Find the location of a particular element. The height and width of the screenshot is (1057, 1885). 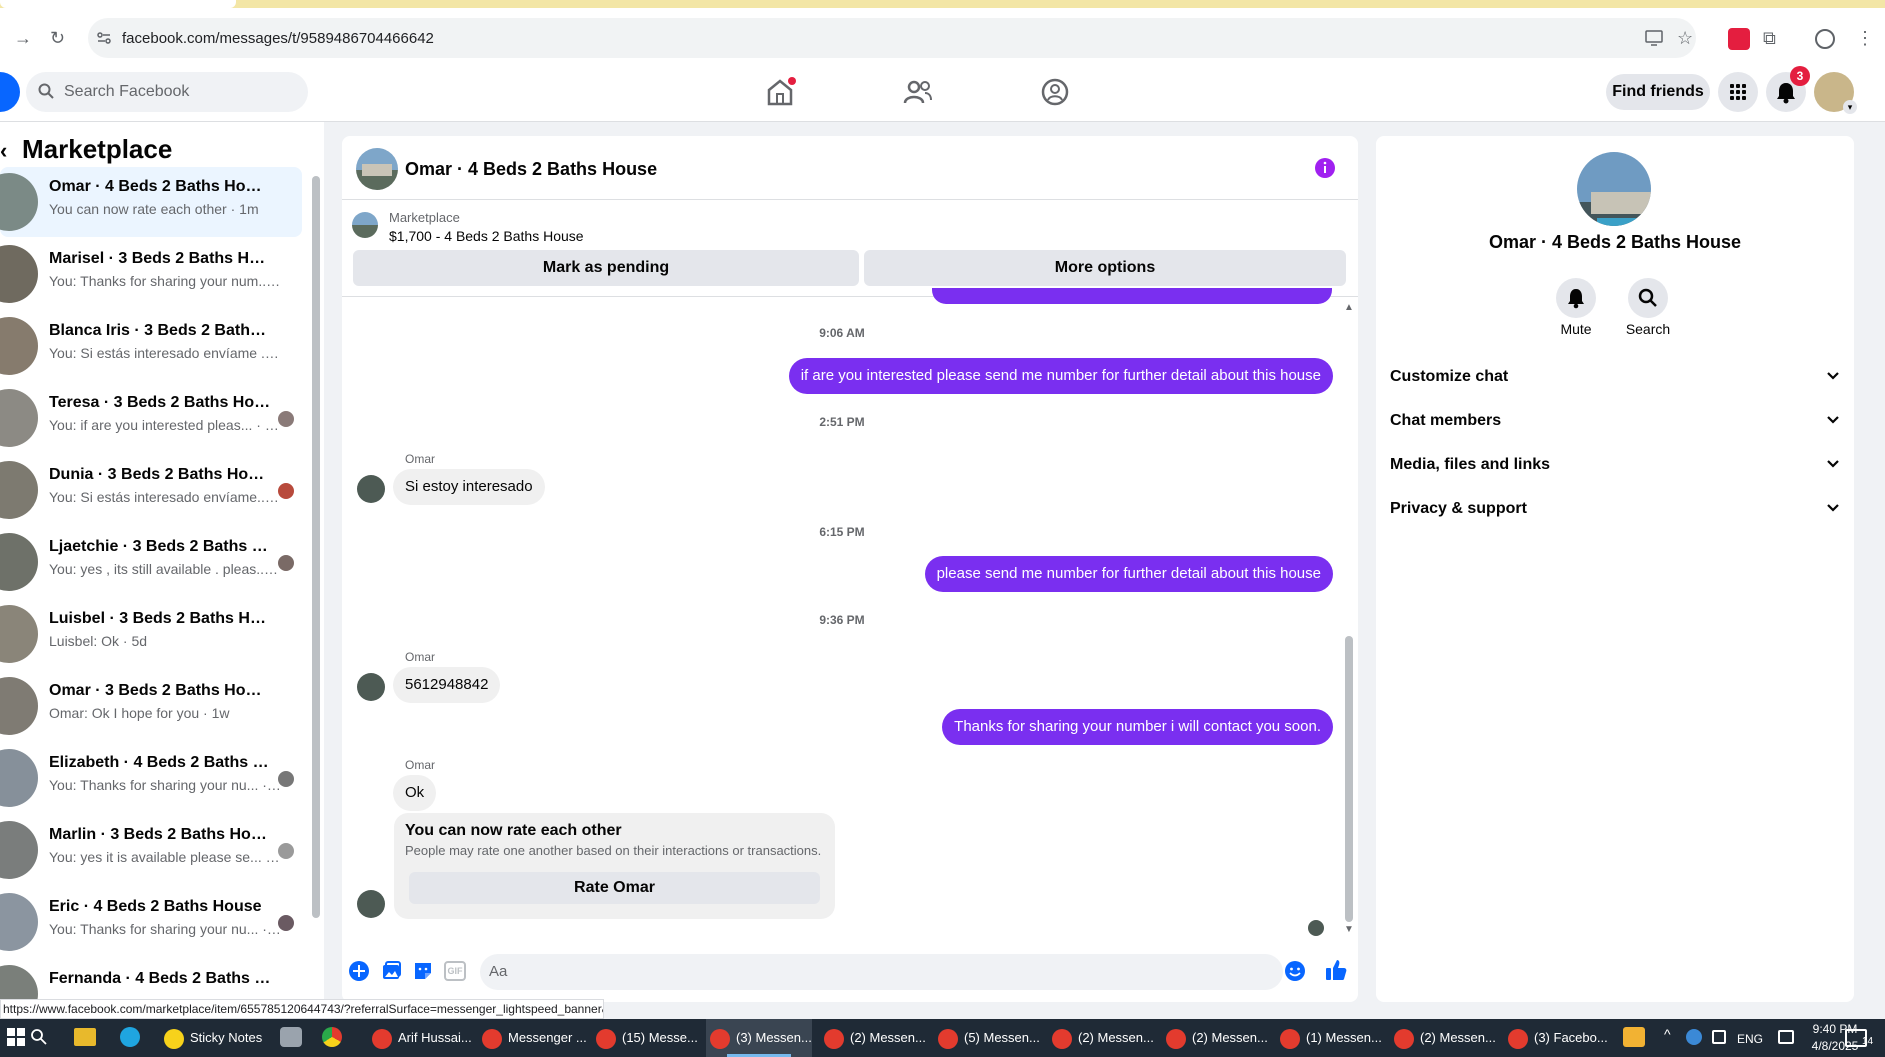

listing-price: $1,700 - 4 Beds 2 Baths House is located at coordinates (486, 236).